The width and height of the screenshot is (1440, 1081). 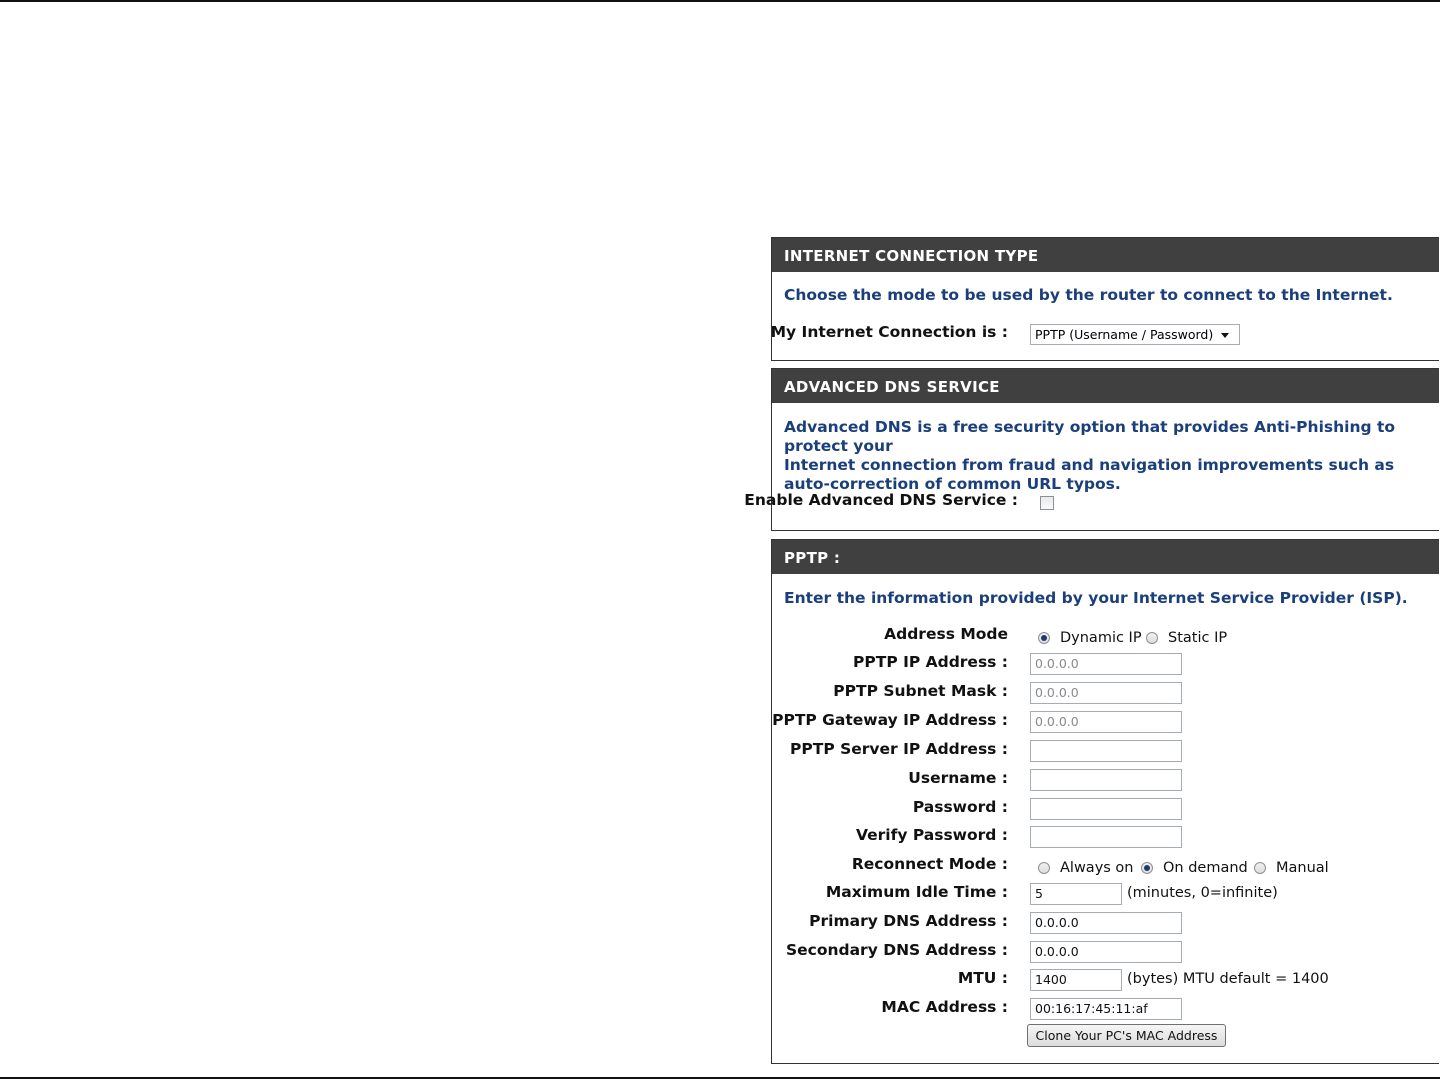 What do you see at coordinates (1047, 503) in the screenshot?
I see `advanced-dns-checkbox` at bounding box center [1047, 503].